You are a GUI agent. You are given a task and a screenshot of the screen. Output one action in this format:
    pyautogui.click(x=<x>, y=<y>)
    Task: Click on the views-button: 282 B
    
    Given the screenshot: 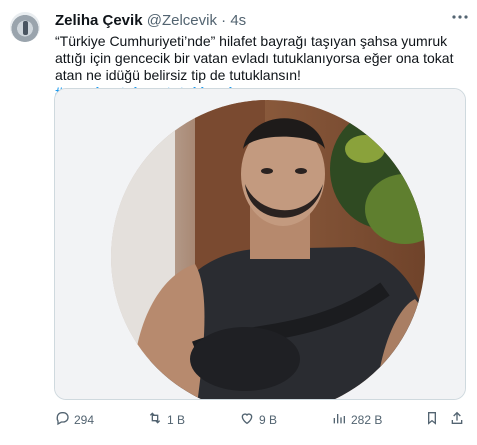 What is the action you would take?
    pyautogui.click(x=356, y=419)
    